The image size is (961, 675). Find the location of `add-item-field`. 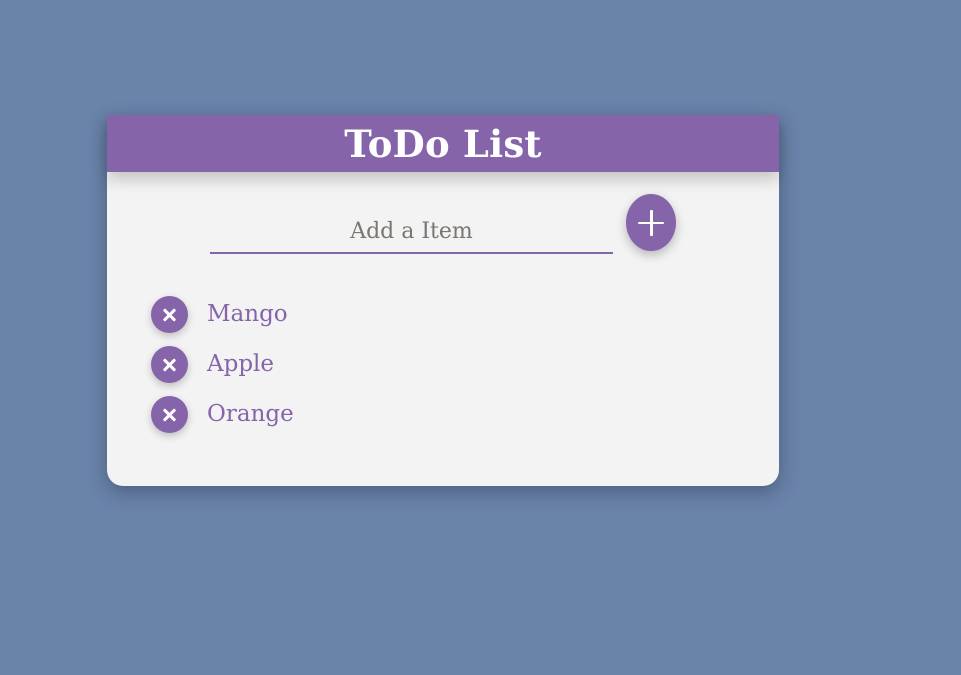

add-item-field is located at coordinates (411, 233).